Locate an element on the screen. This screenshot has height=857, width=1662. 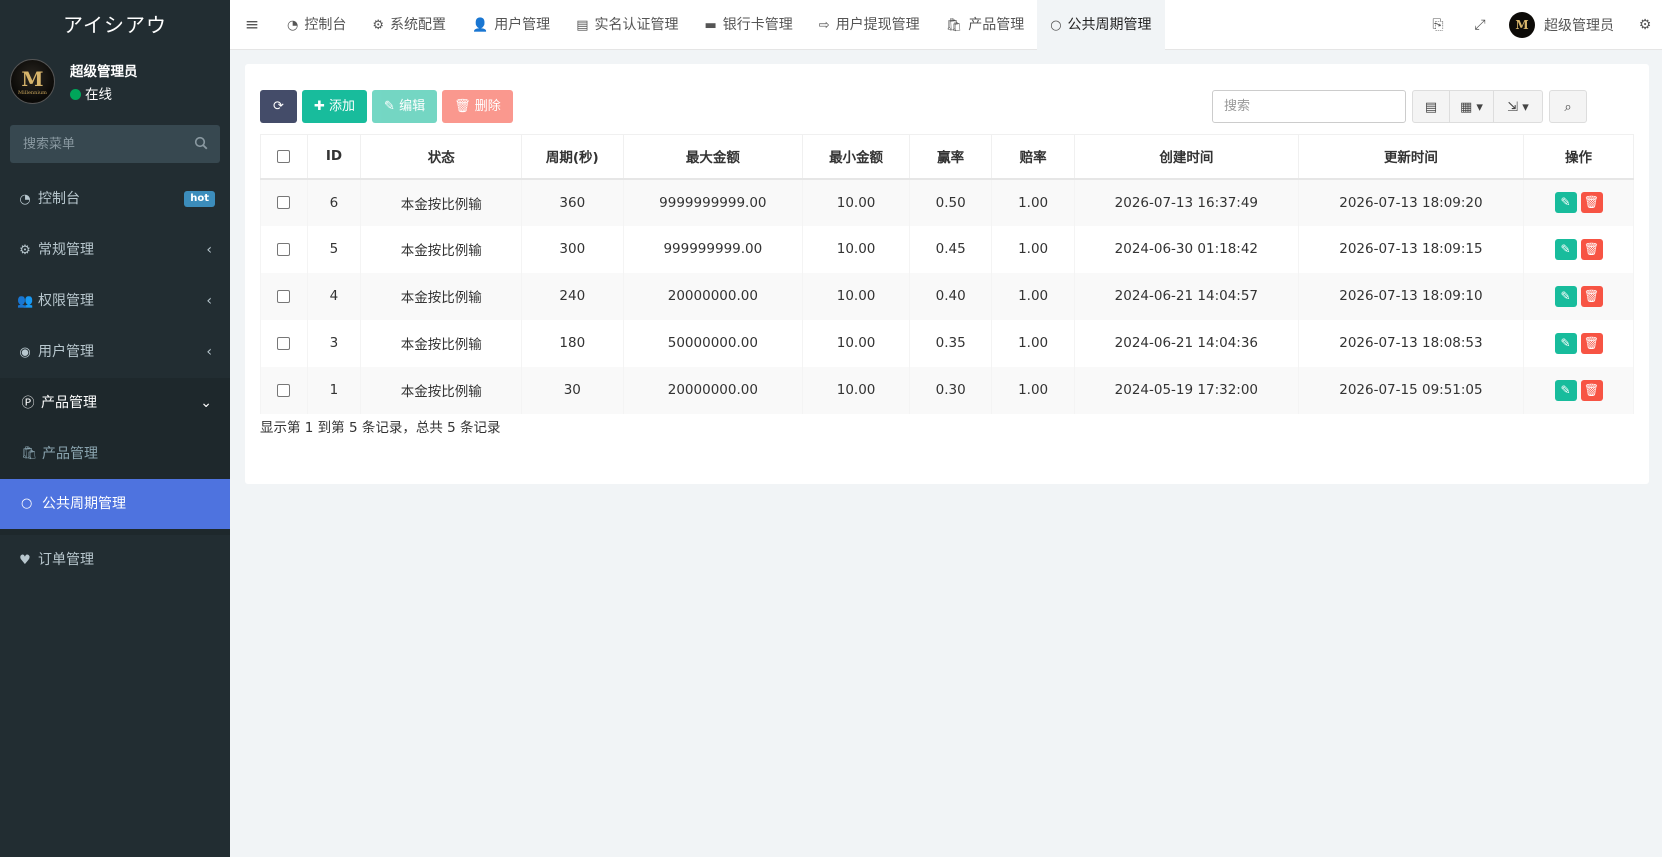
add-button-label: 添加 is located at coordinates (342, 106).